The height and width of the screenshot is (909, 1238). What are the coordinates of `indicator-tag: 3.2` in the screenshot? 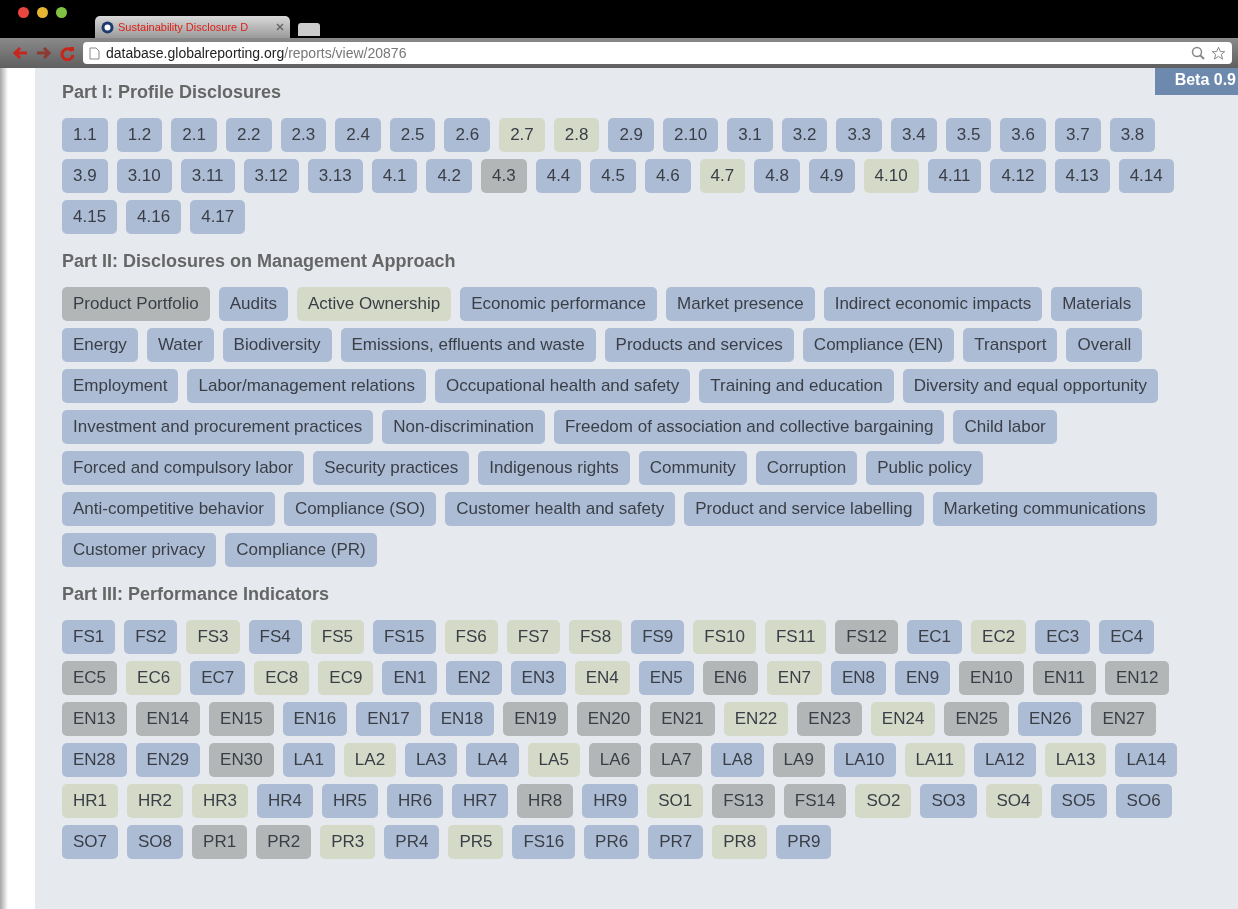 It's located at (804, 135).